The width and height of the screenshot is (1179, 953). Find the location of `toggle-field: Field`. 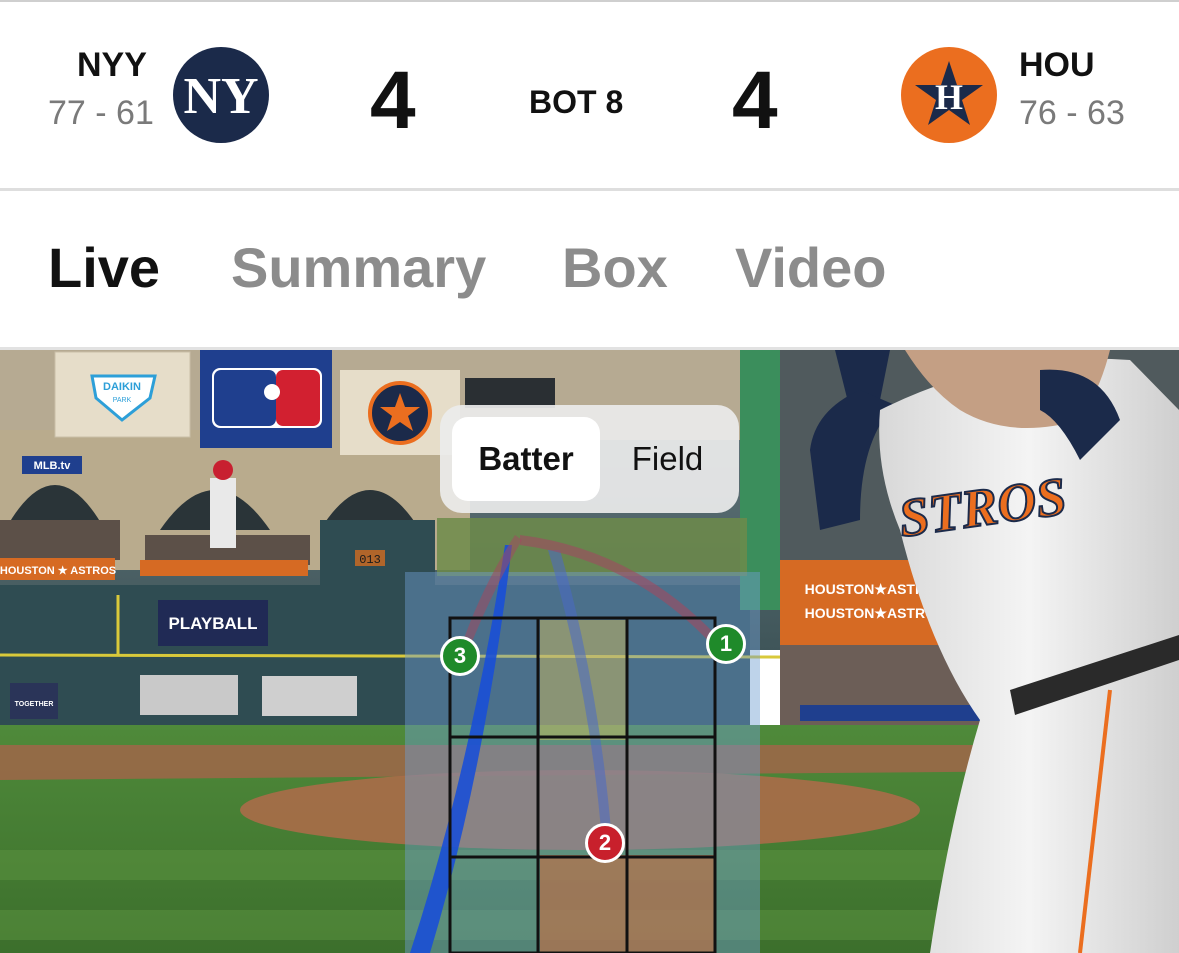

toggle-field: Field is located at coordinates (667, 459).